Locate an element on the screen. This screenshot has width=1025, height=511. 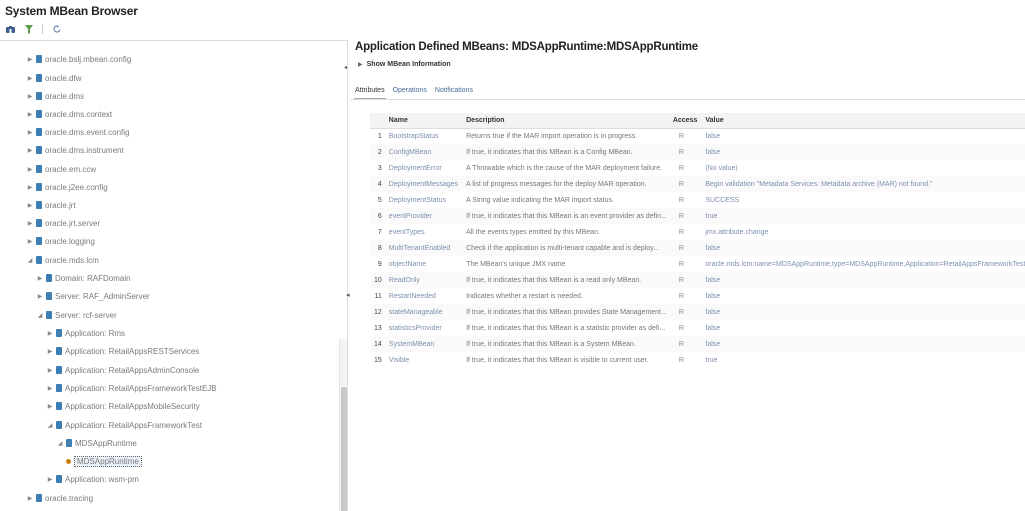
attribute-name-link: DeploymentError is located at coordinates (423, 168).